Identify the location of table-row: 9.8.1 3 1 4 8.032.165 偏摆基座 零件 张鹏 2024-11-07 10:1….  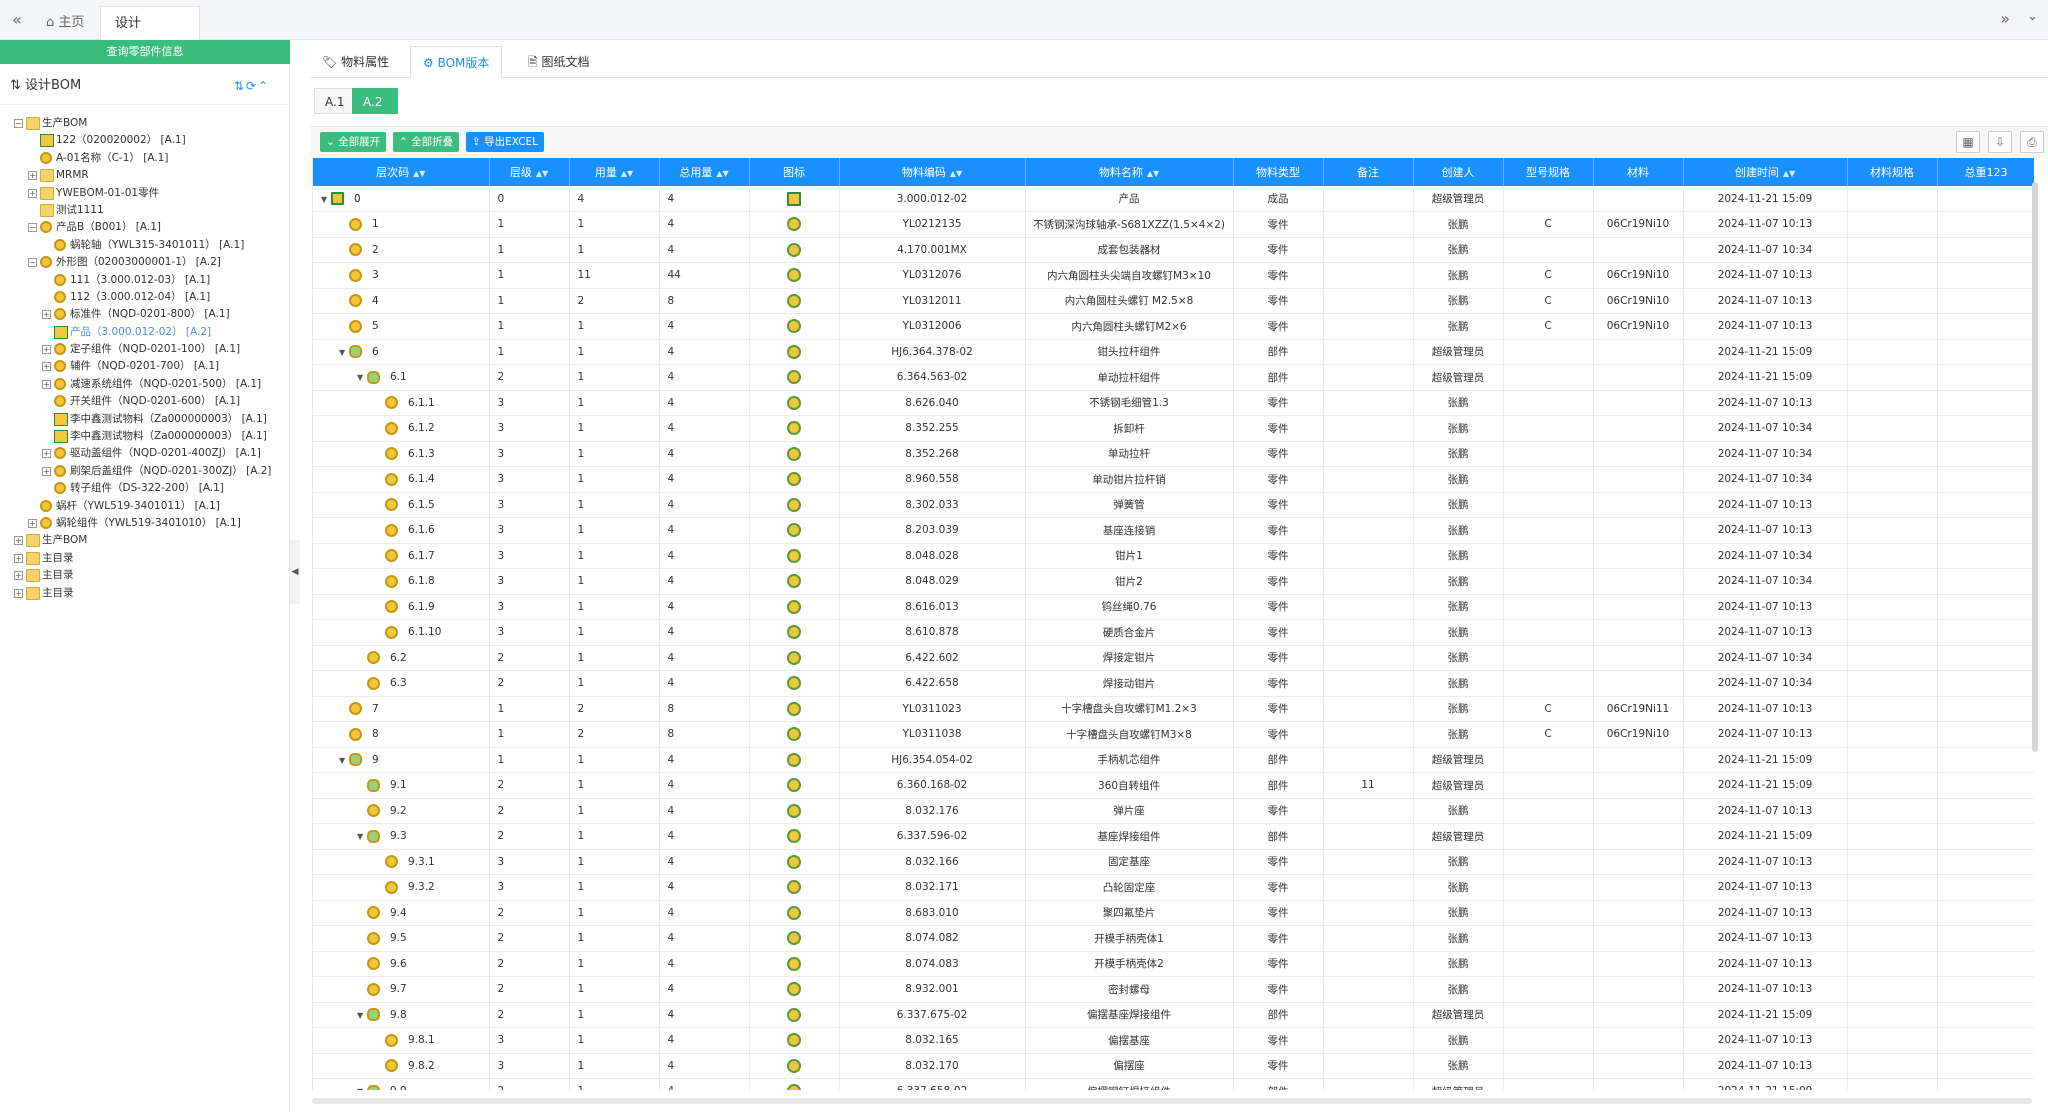
(1173, 1040).